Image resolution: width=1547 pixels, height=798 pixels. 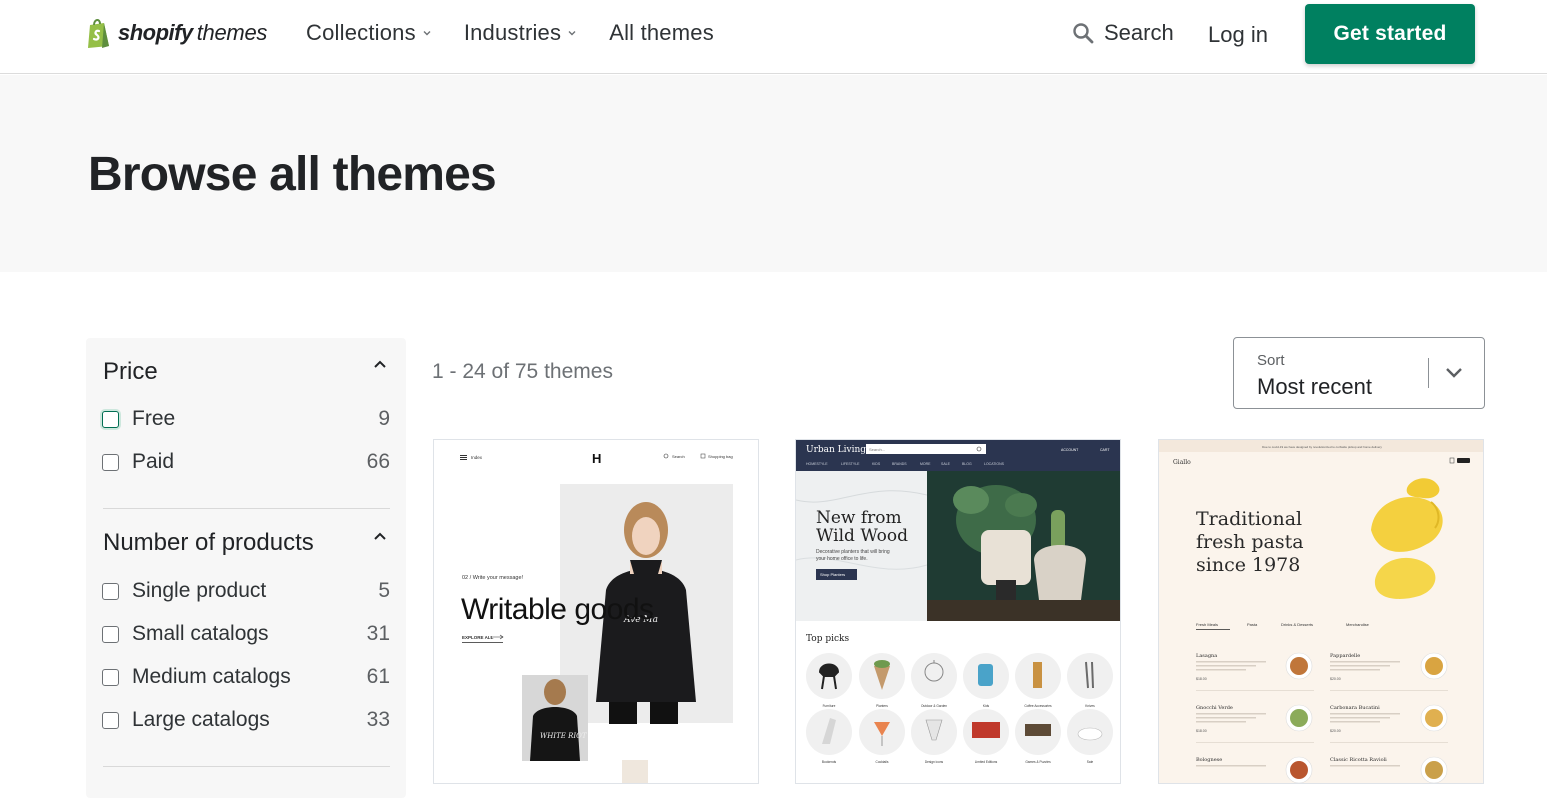 I want to click on preview-pick-label: Knives, so click(x=1090, y=706).